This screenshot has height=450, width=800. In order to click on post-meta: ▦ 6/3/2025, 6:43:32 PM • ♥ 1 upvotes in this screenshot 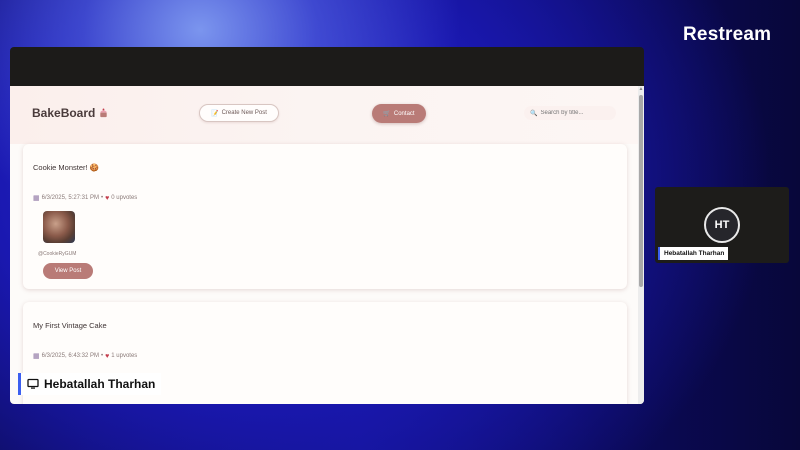, I will do `click(85, 356)`.